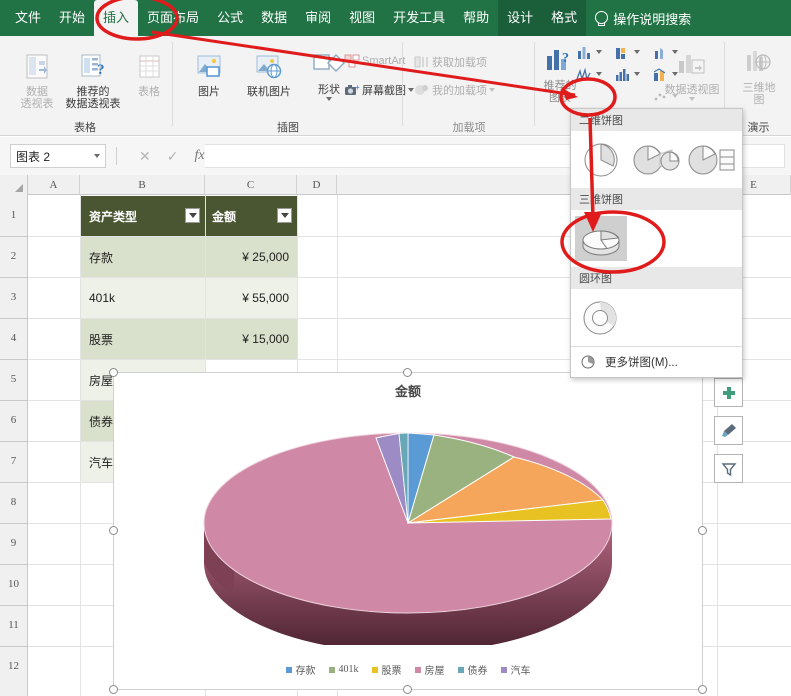  What do you see at coordinates (173, 156) in the screenshot?
I see `confirm-formula-icon: ✓` at bounding box center [173, 156].